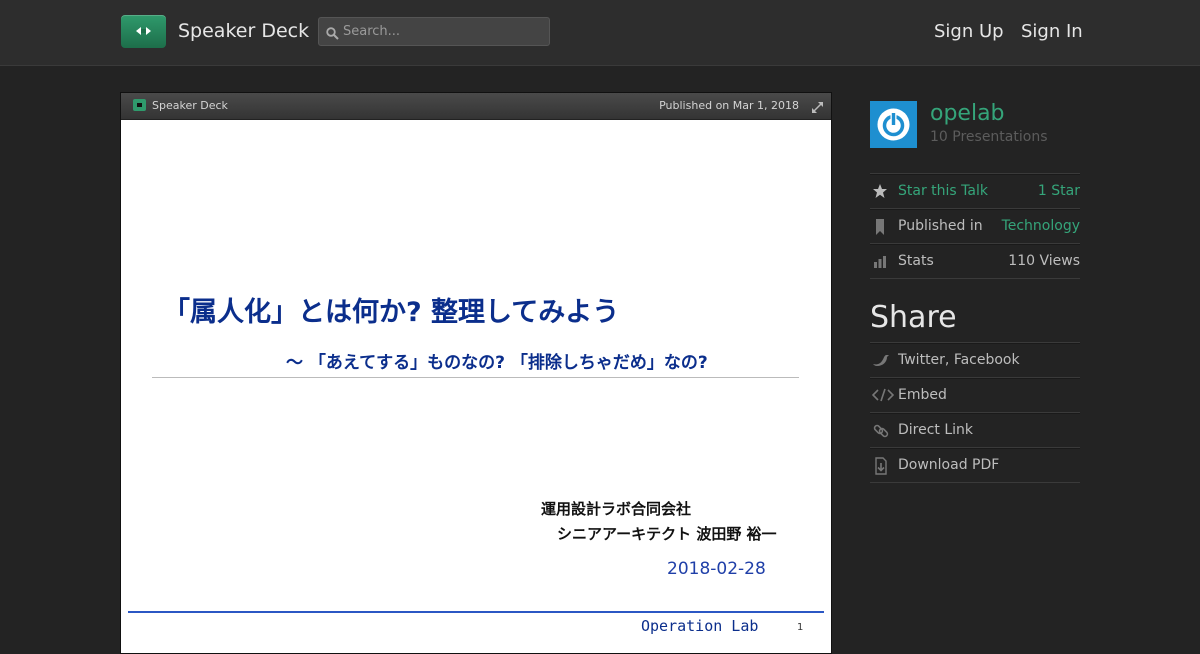 The width and height of the screenshot is (1200, 654). Describe the element at coordinates (476, 106) in the screenshot. I see `slide-toolbar: Speaker Deck Published on Mar 1, 2018` at that location.